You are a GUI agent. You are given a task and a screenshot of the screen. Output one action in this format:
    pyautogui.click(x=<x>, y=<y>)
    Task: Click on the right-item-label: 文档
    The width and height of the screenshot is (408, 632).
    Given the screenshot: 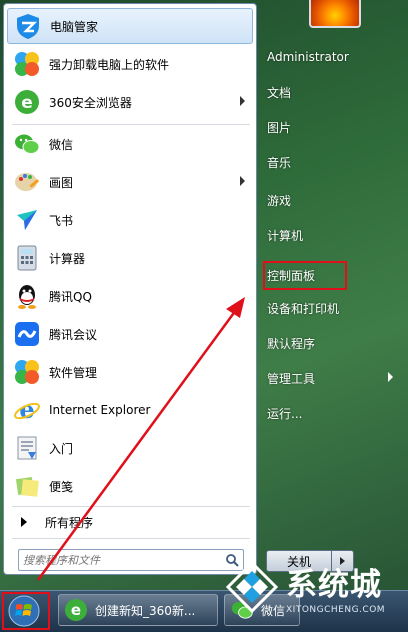 What is the action you would take?
    pyautogui.click(x=279, y=92)
    